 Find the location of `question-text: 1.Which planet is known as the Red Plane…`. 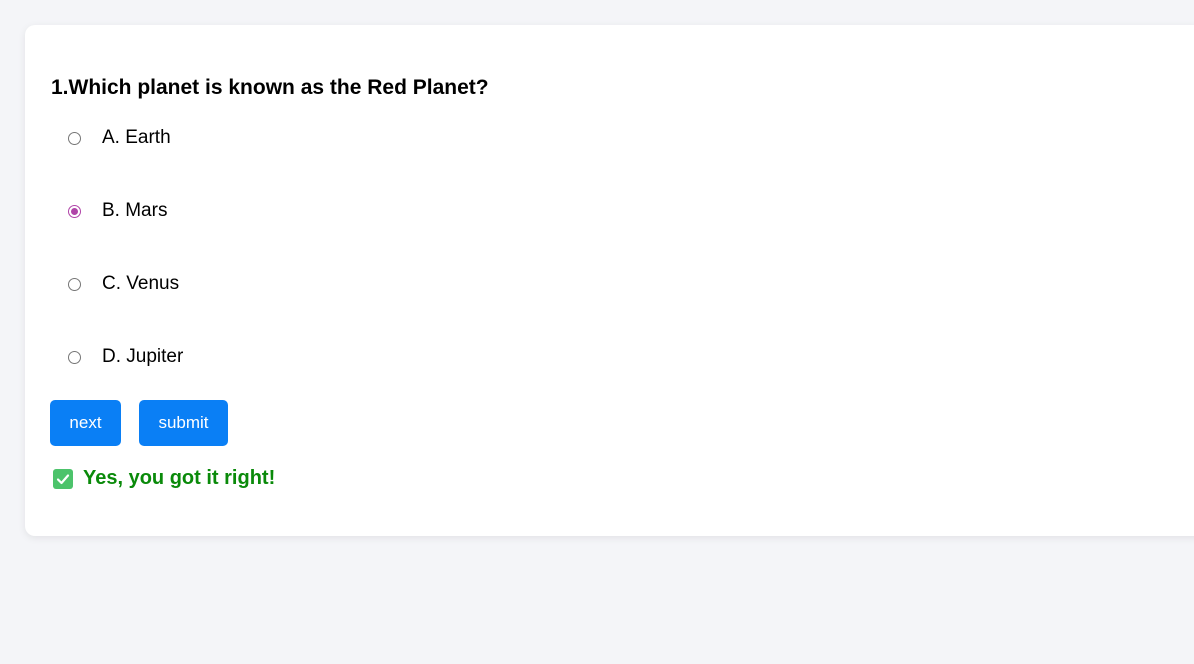

question-text: 1.Which planet is known as the Red Plane… is located at coordinates (270, 87).